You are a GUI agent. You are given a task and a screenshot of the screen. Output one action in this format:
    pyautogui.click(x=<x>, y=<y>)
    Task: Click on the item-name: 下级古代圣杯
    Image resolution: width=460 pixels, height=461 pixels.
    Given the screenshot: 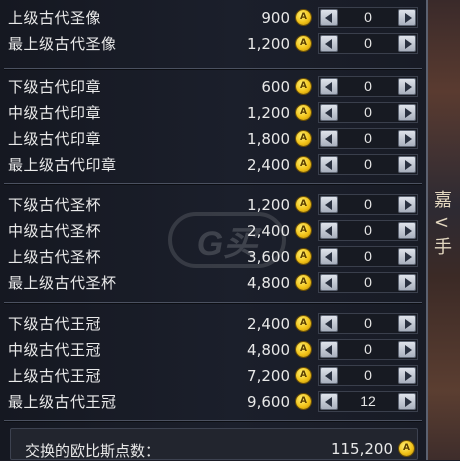 What is the action you would take?
    pyautogui.click(x=55, y=205)
    